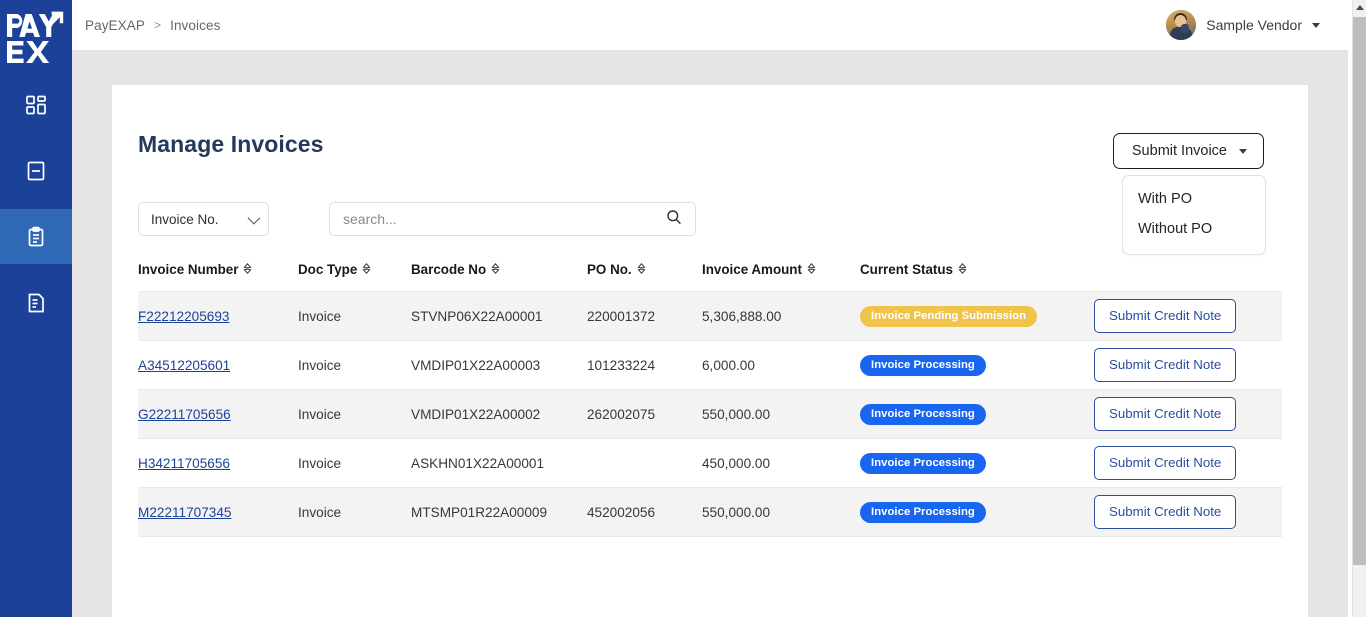 Image resolution: width=1366 pixels, height=617 pixels. I want to click on cell-invoice-number: M22211707345, so click(218, 512).